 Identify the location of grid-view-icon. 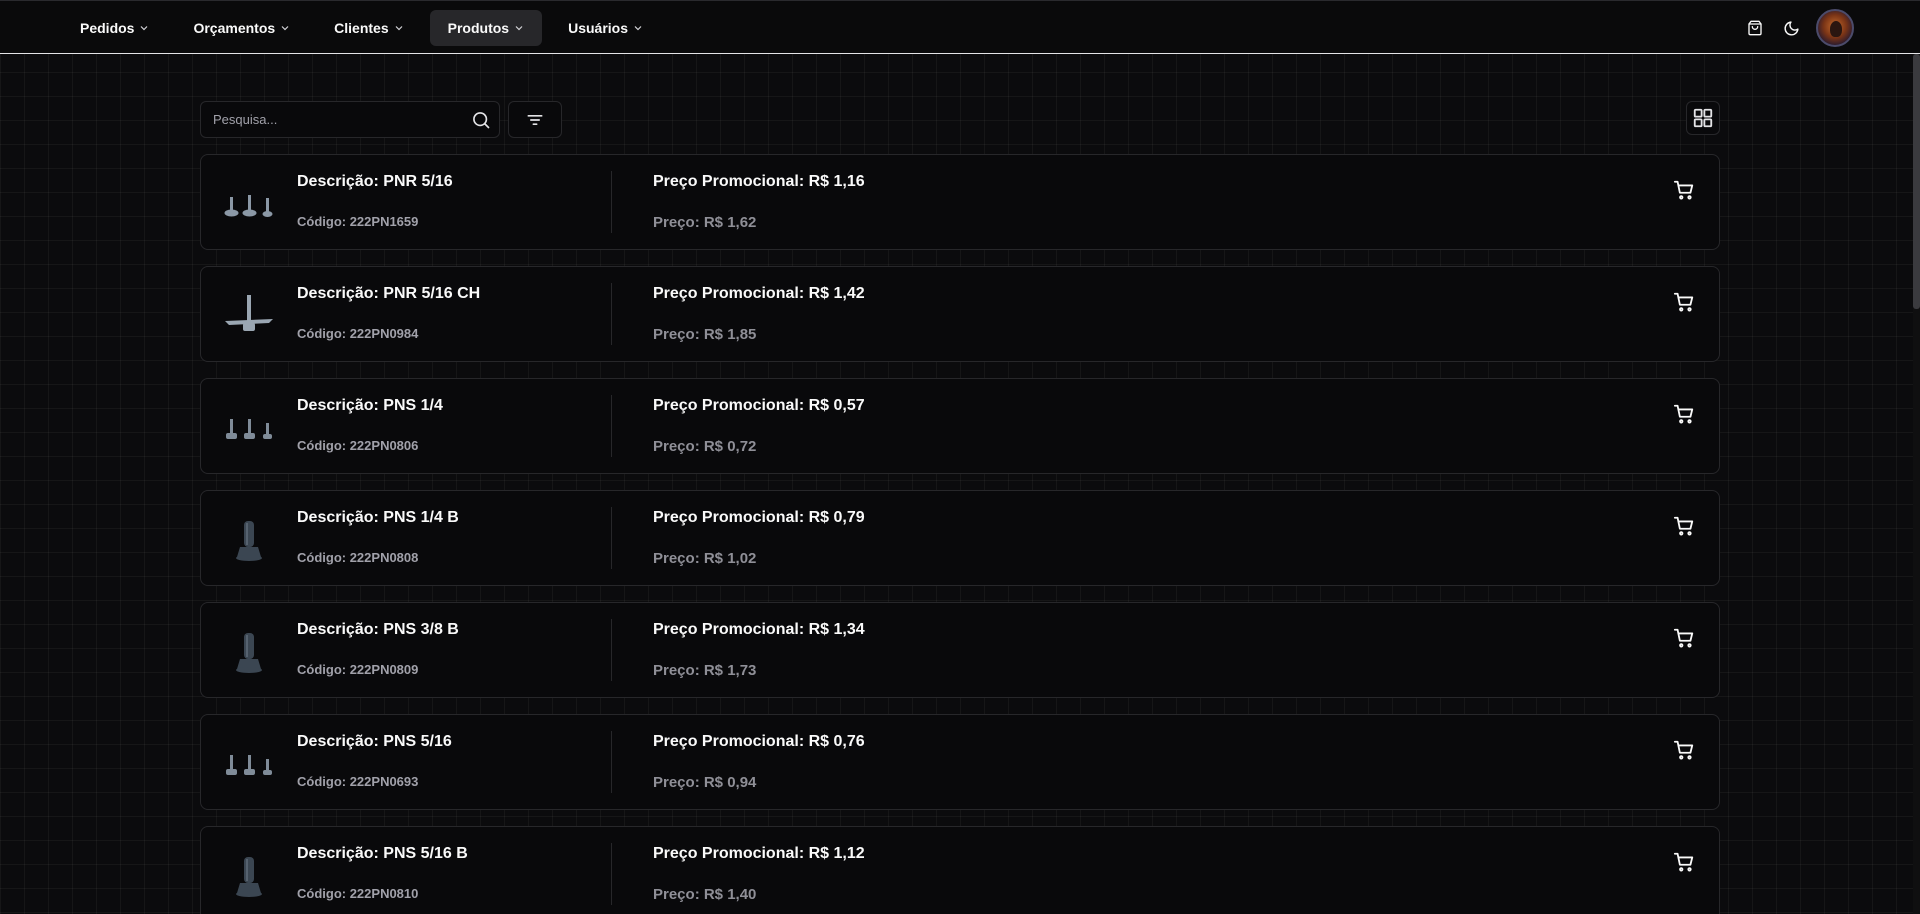
(1703, 118).